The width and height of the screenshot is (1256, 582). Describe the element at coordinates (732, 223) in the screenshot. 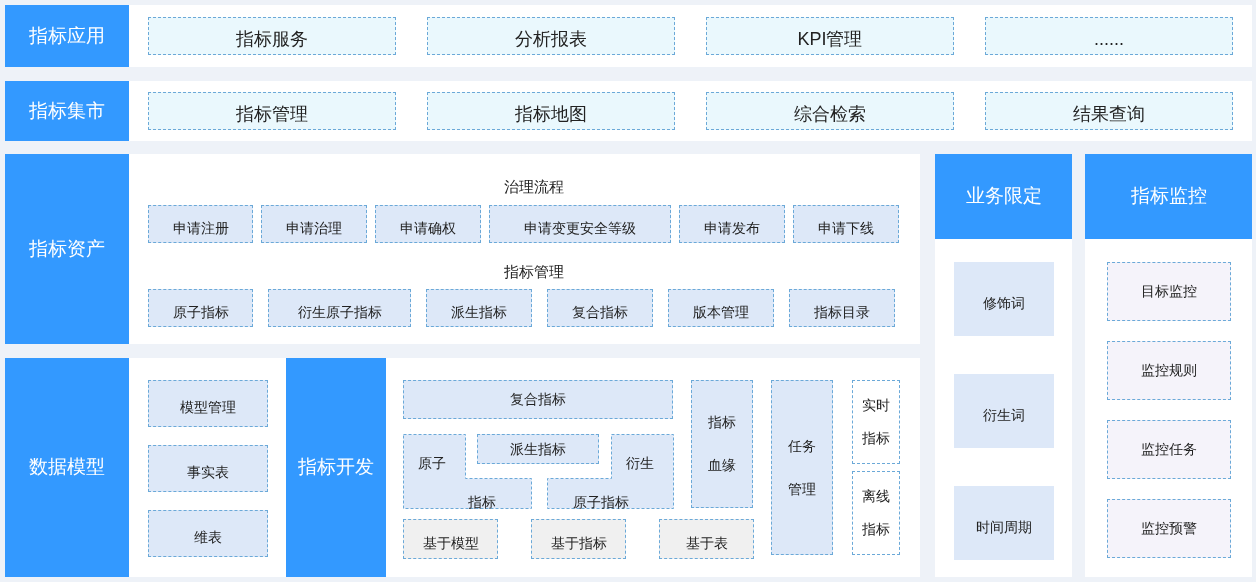

I see `asset-item: 申请发布` at that location.